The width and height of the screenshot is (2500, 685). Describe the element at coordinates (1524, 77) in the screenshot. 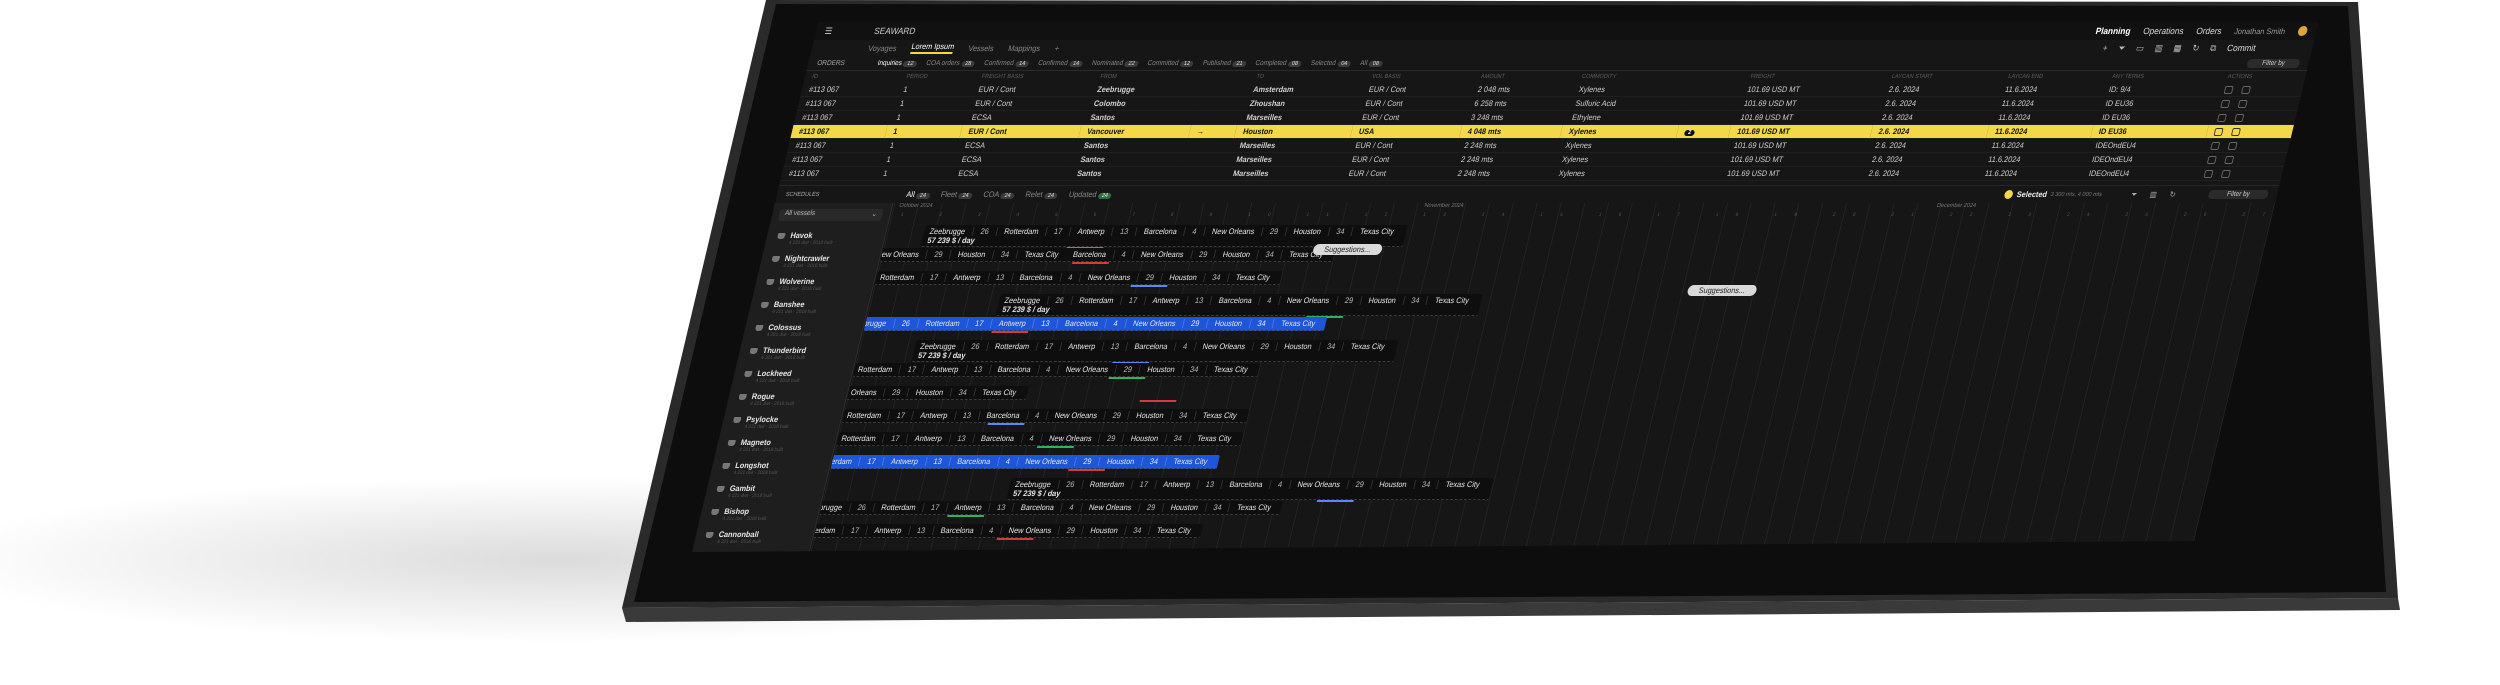

I see `column-header: AMOUNT` at that location.